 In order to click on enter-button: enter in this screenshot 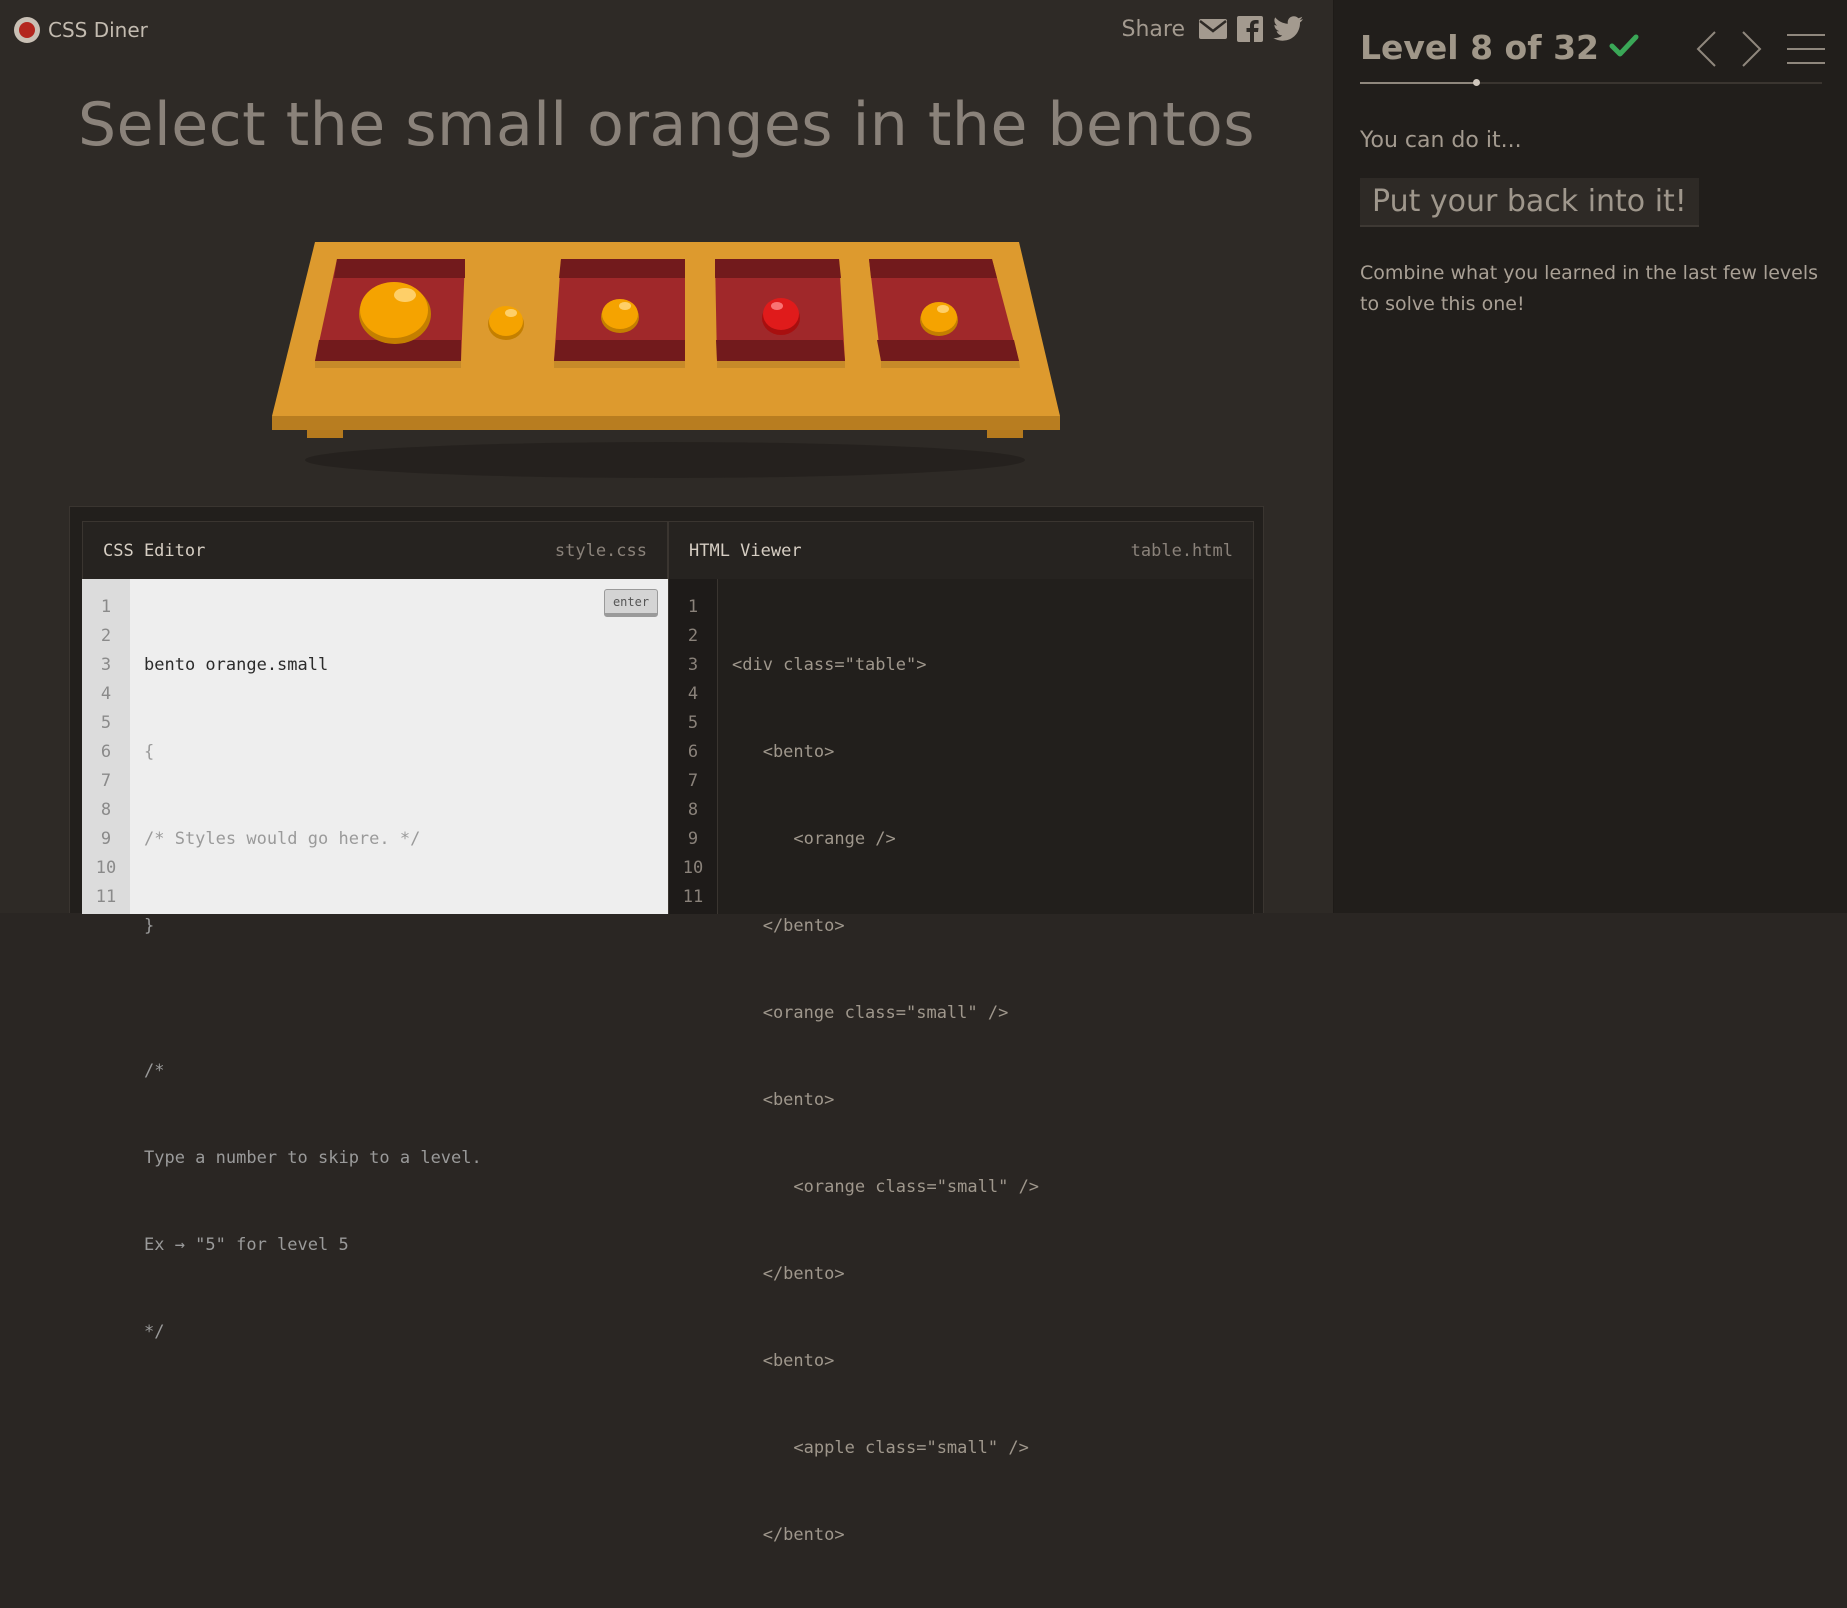, I will do `click(631, 603)`.